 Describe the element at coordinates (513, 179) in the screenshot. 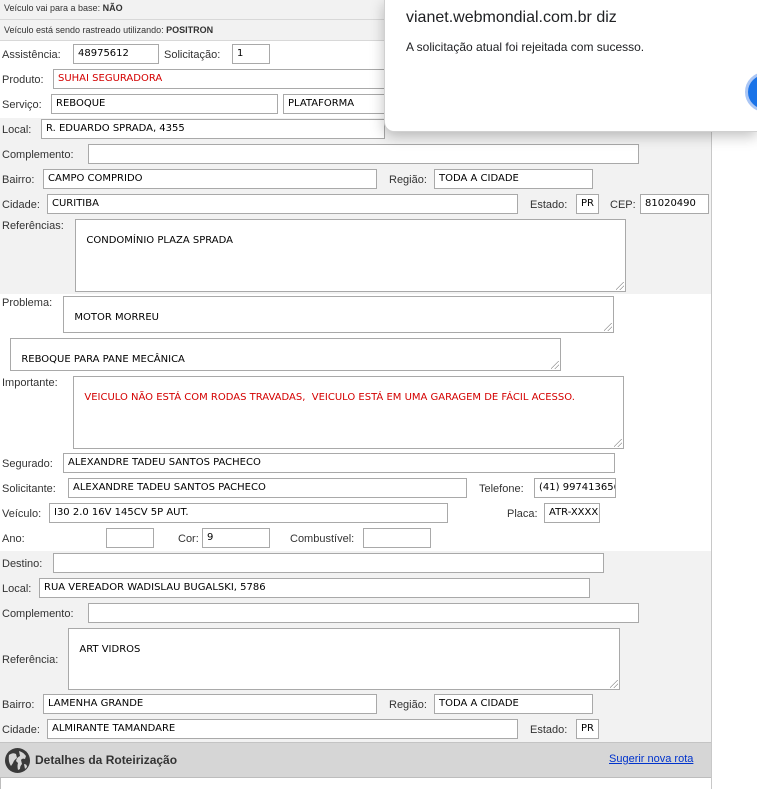

I see `origin-regiao-field: TODA A CIDADE` at that location.